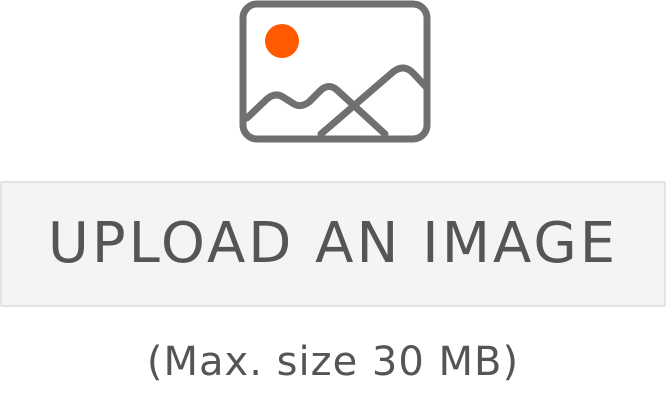 The width and height of the screenshot is (666, 403). What do you see at coordinates (335, 72) in the screenshot?
I see `image-placeholder-icon` at bounding box center [335, 72].